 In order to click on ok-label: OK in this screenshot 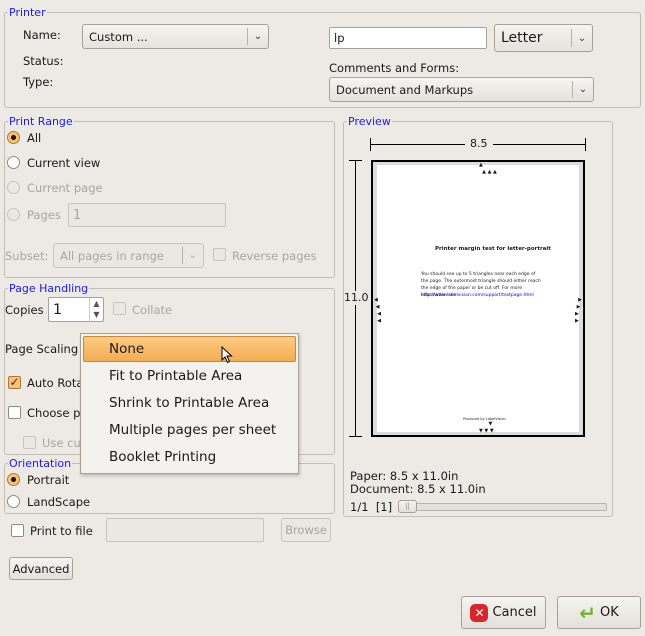, I will do `click(609, 612)`.